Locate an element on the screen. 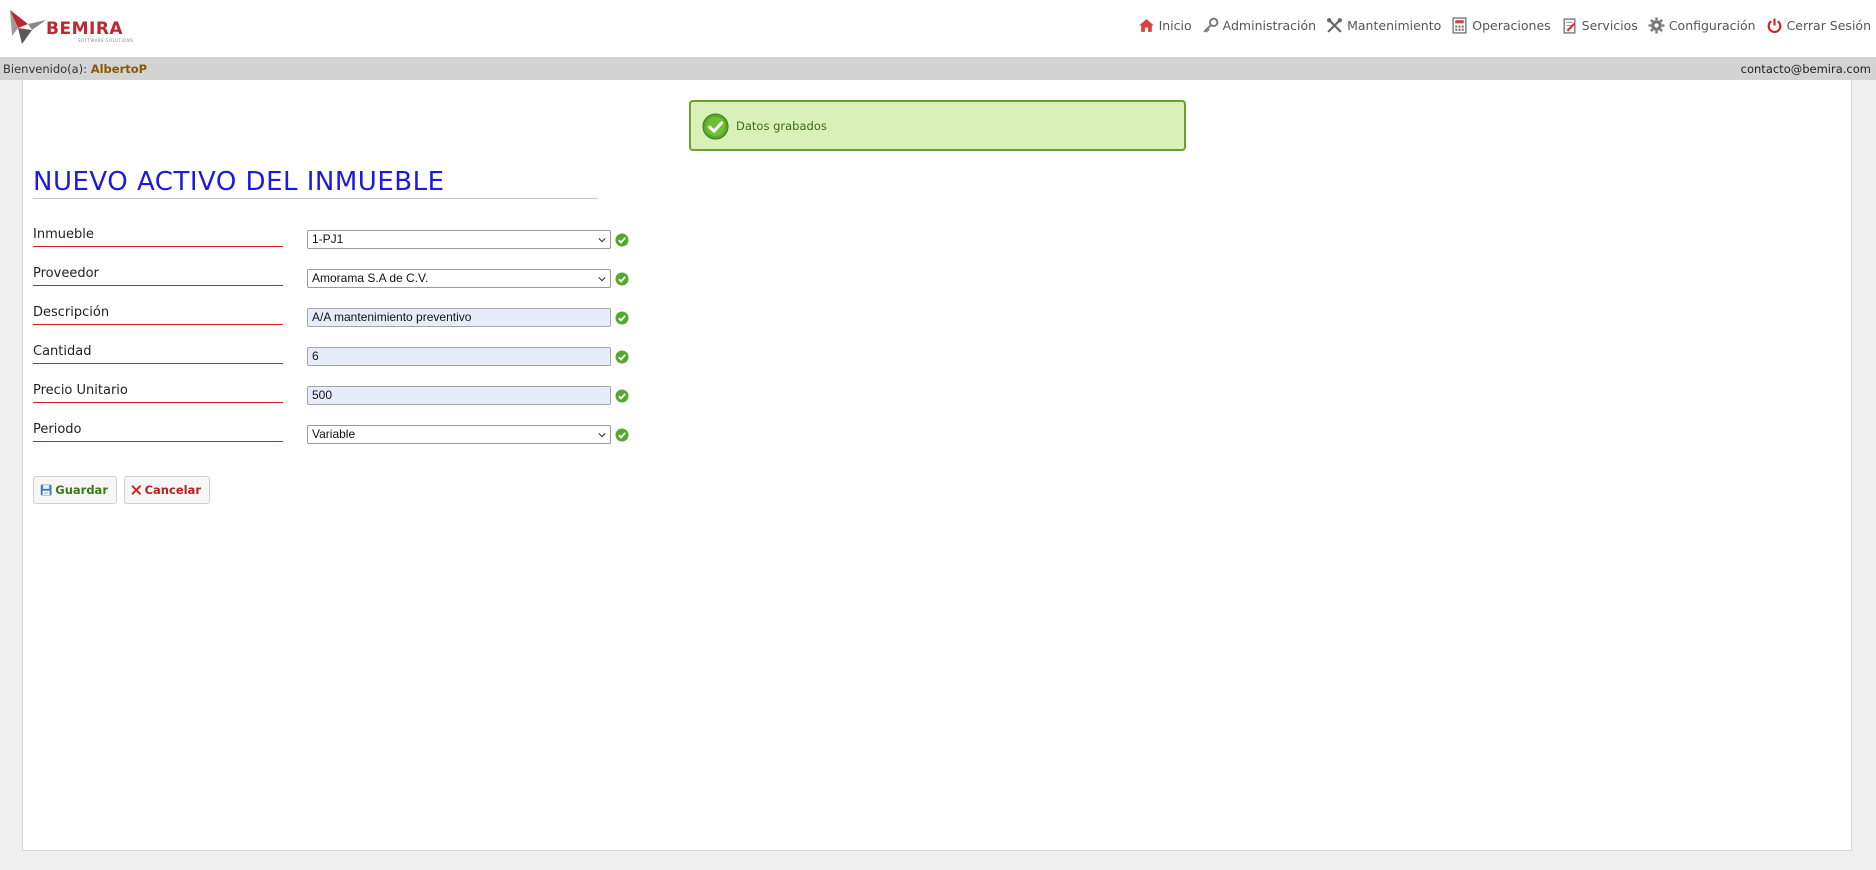  nav-item-administracion: Administración is located at coordinates (1259, 25).